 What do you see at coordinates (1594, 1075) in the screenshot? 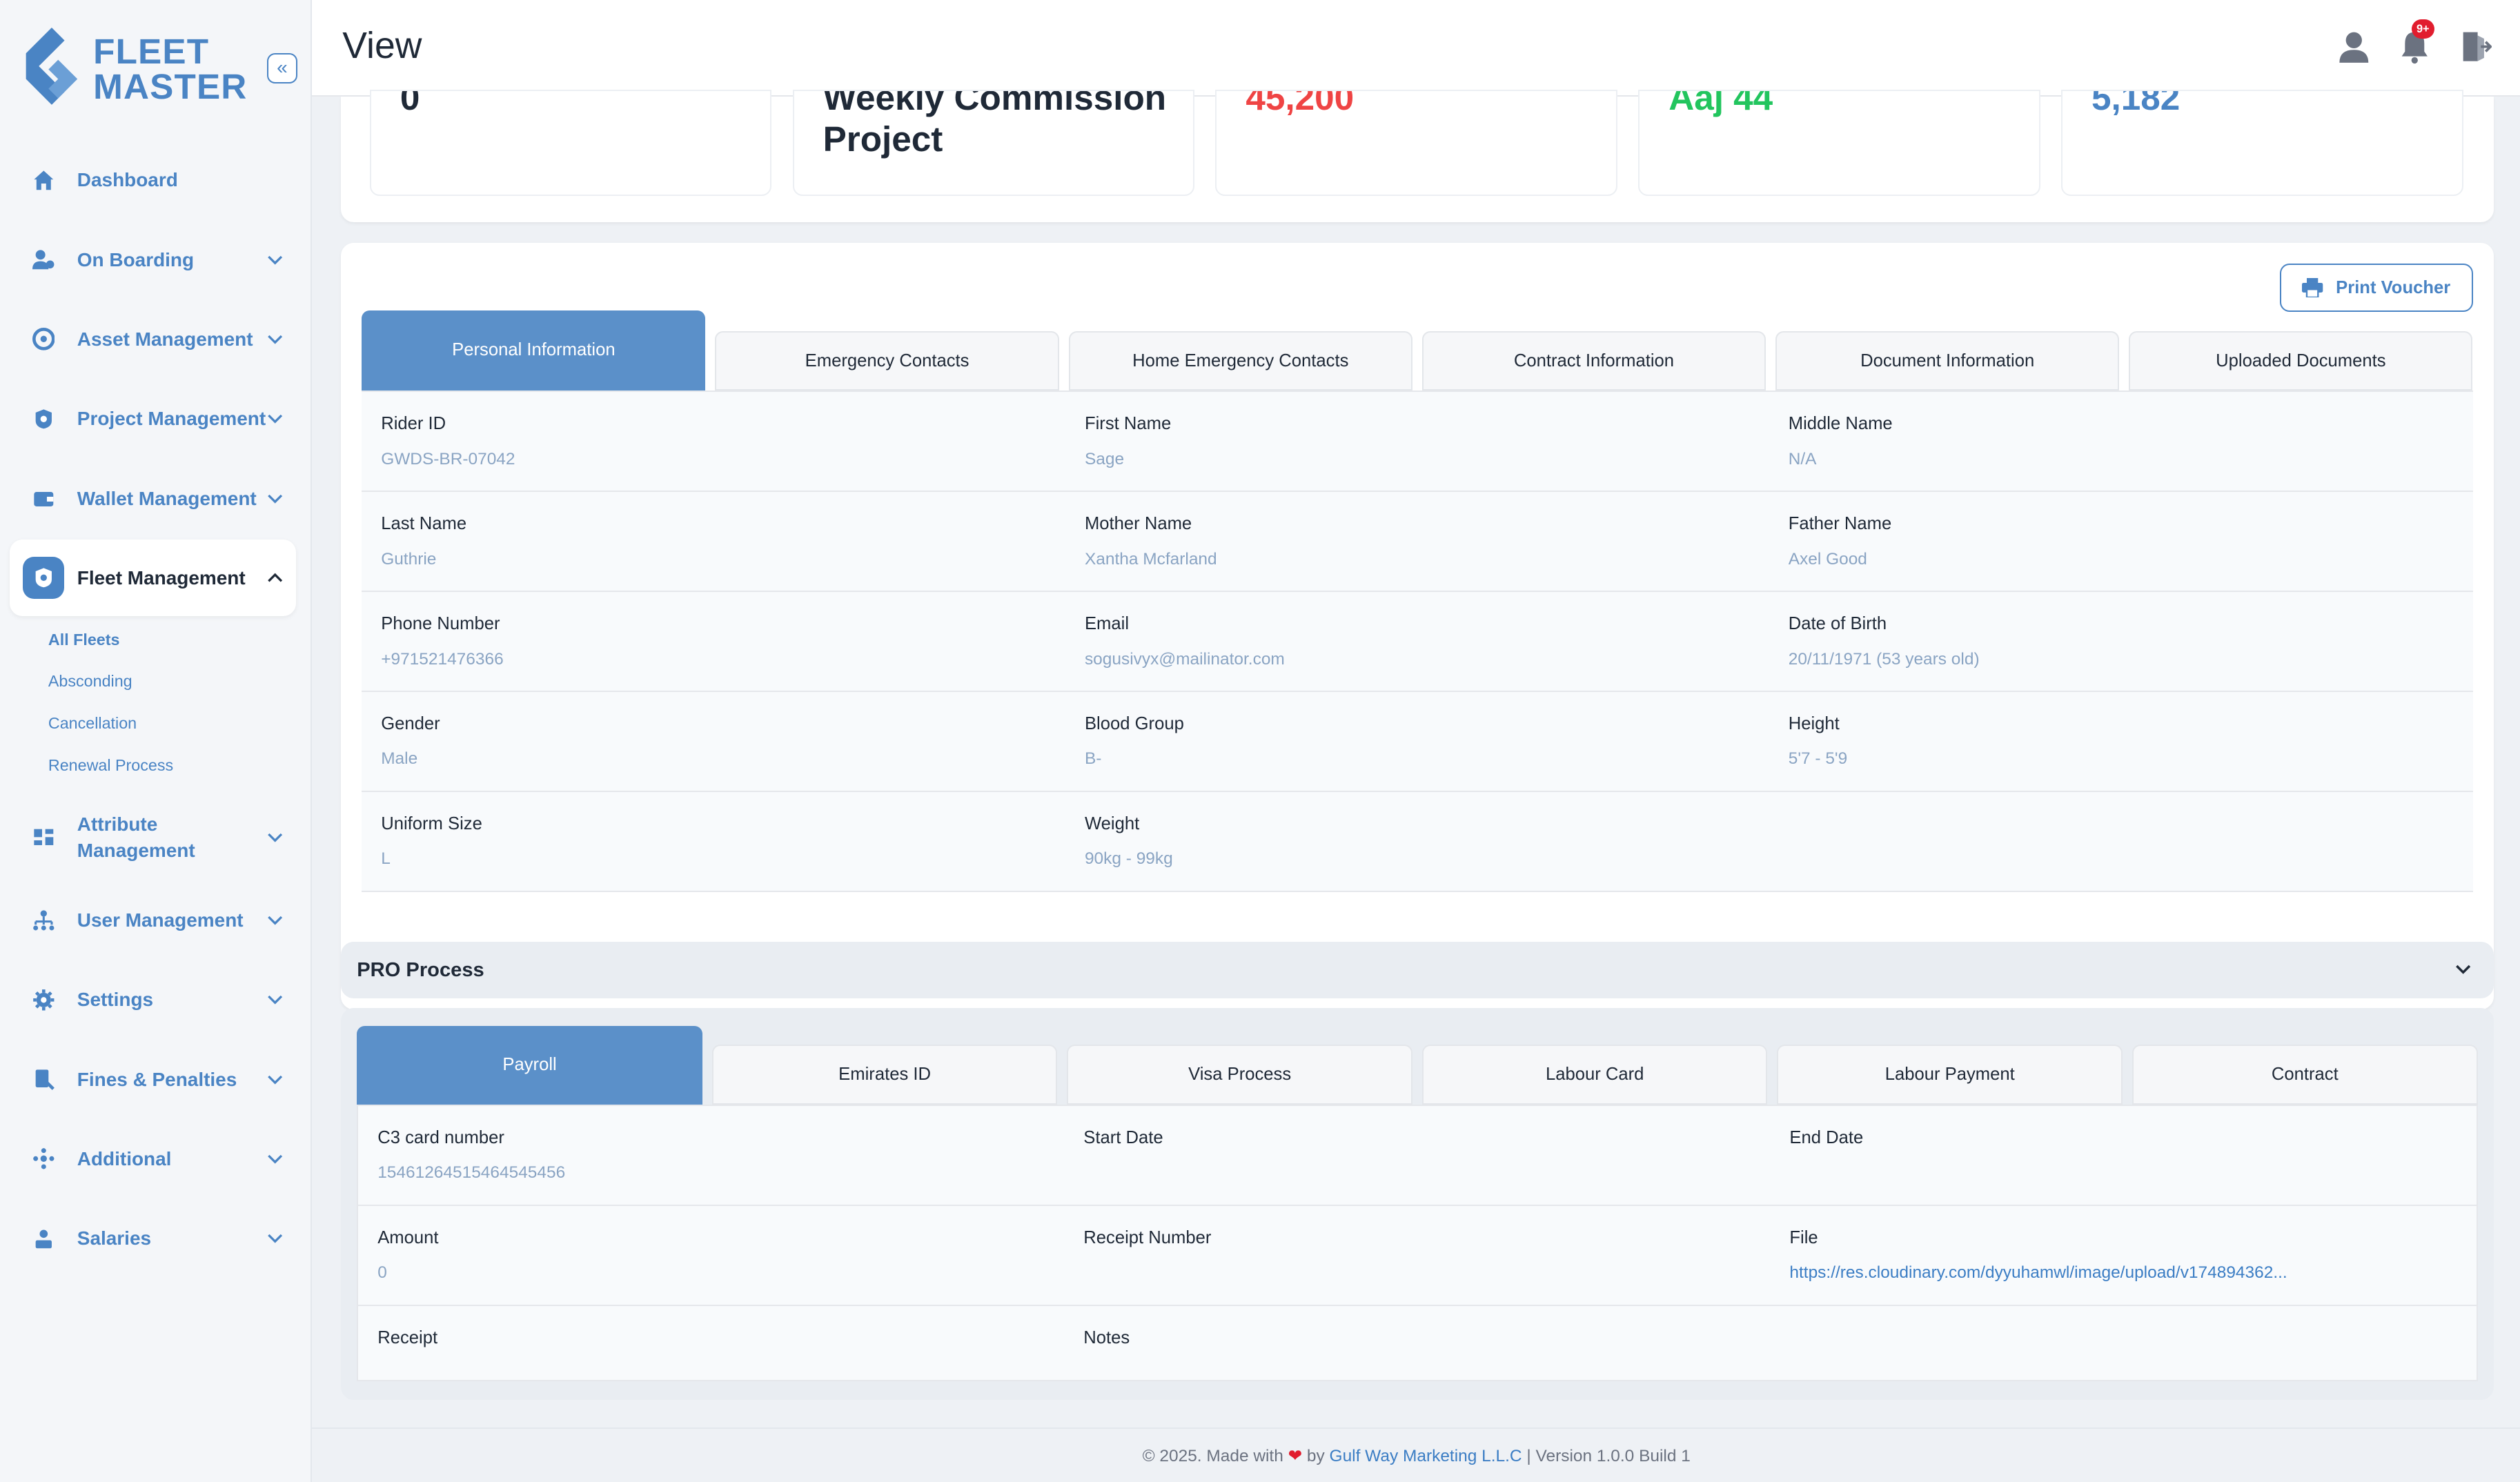
I see `tab-labour-card: Labour Card` at bounding box center [1594, 1075].